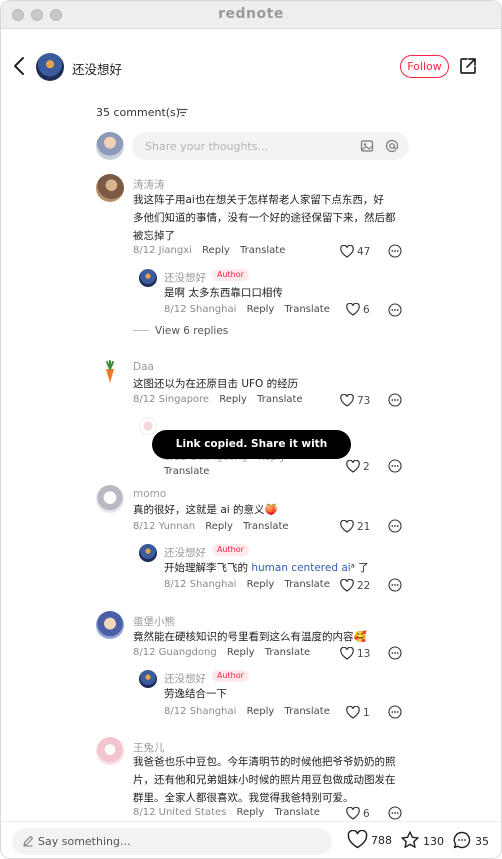  Describe the element at coordinates (358, 712) in the screenshot. I see `comment-like-button: 1` at that location.